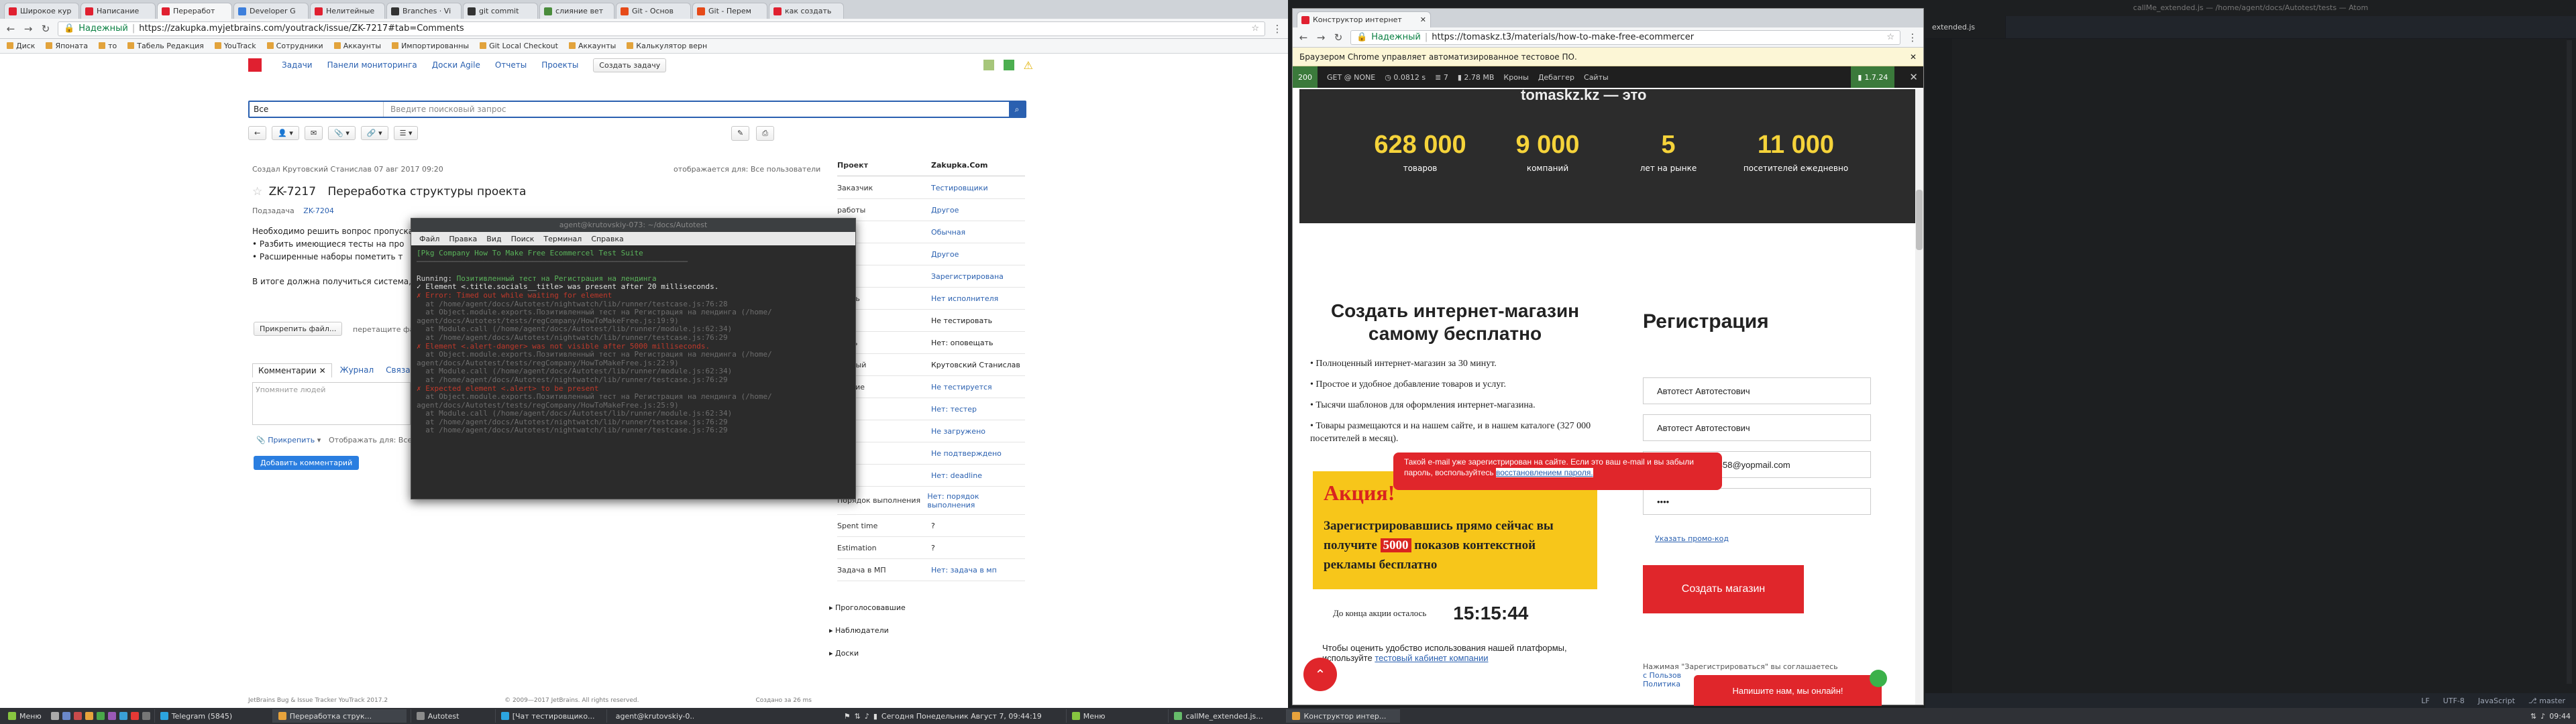  Describe the element at coordinates (1757, 428) in the screenshot. I see `surname-input: Автотест Автотестович` at that location.